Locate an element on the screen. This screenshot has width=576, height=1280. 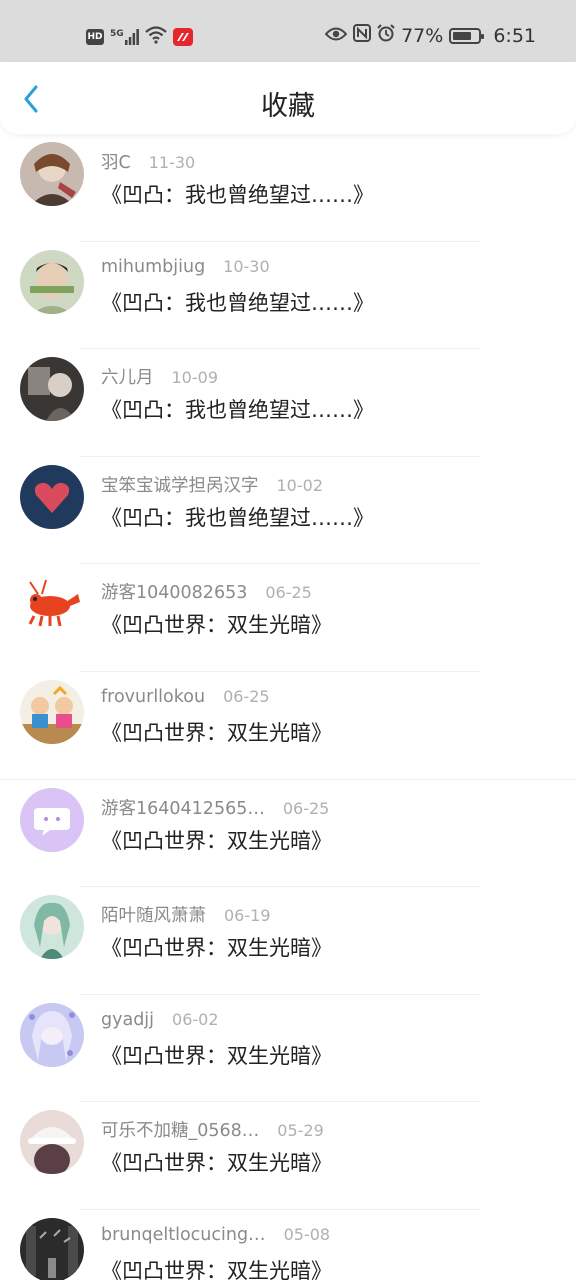
date: 06-02 is located at coordinates (195, 1019).